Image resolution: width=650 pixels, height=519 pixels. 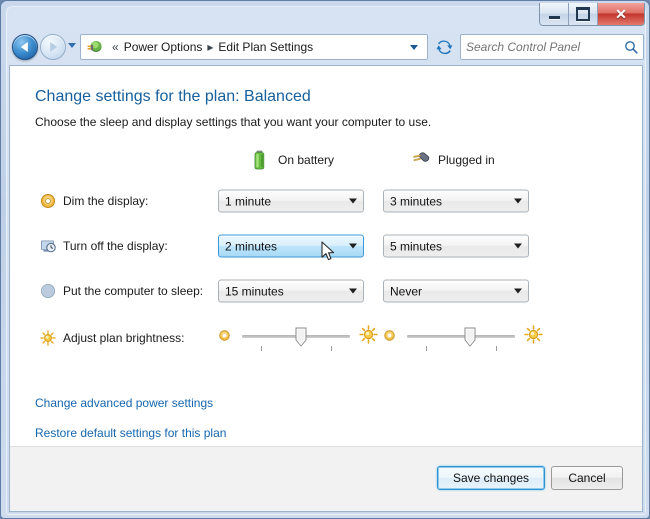 I want to click on navigation-bar: « Power Options ▸ Edit Plan Settings, so click(x=326, y=47).